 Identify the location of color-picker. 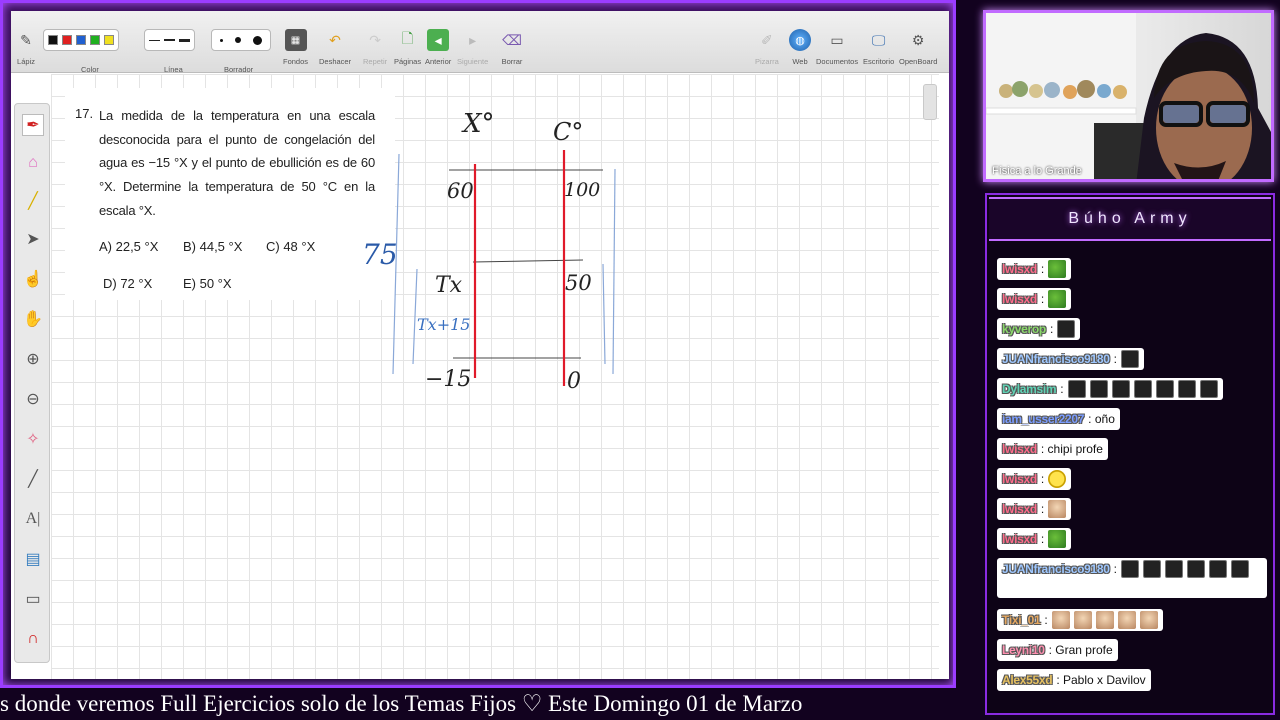
(81, 40).